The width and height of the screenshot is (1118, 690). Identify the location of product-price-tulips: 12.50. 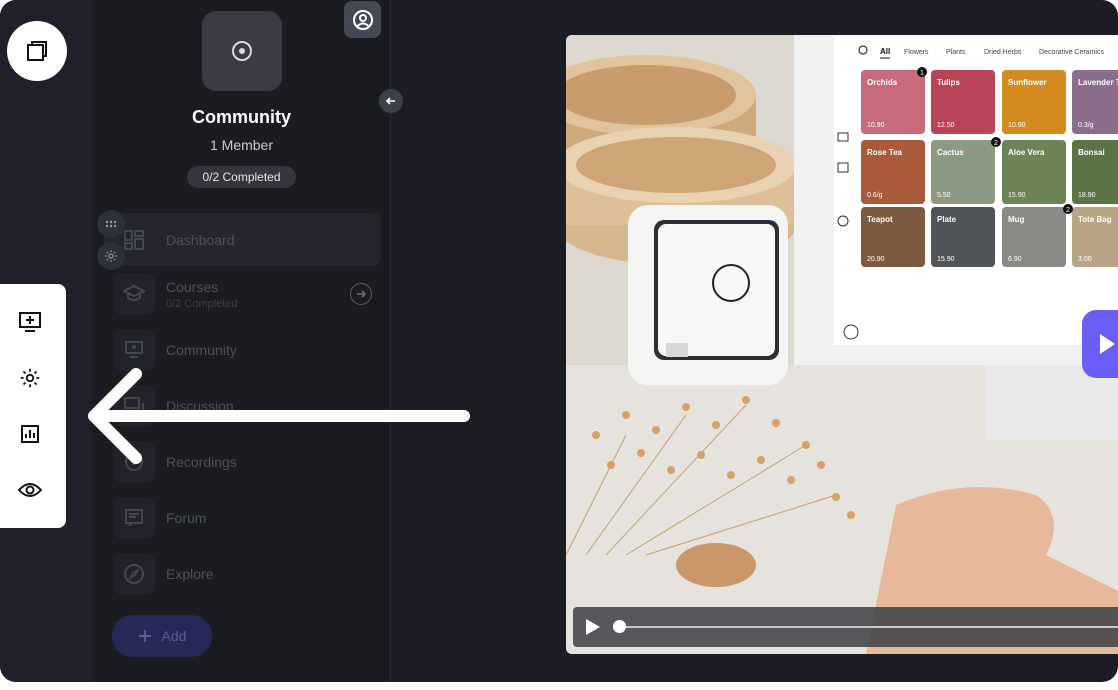
(946, 125).